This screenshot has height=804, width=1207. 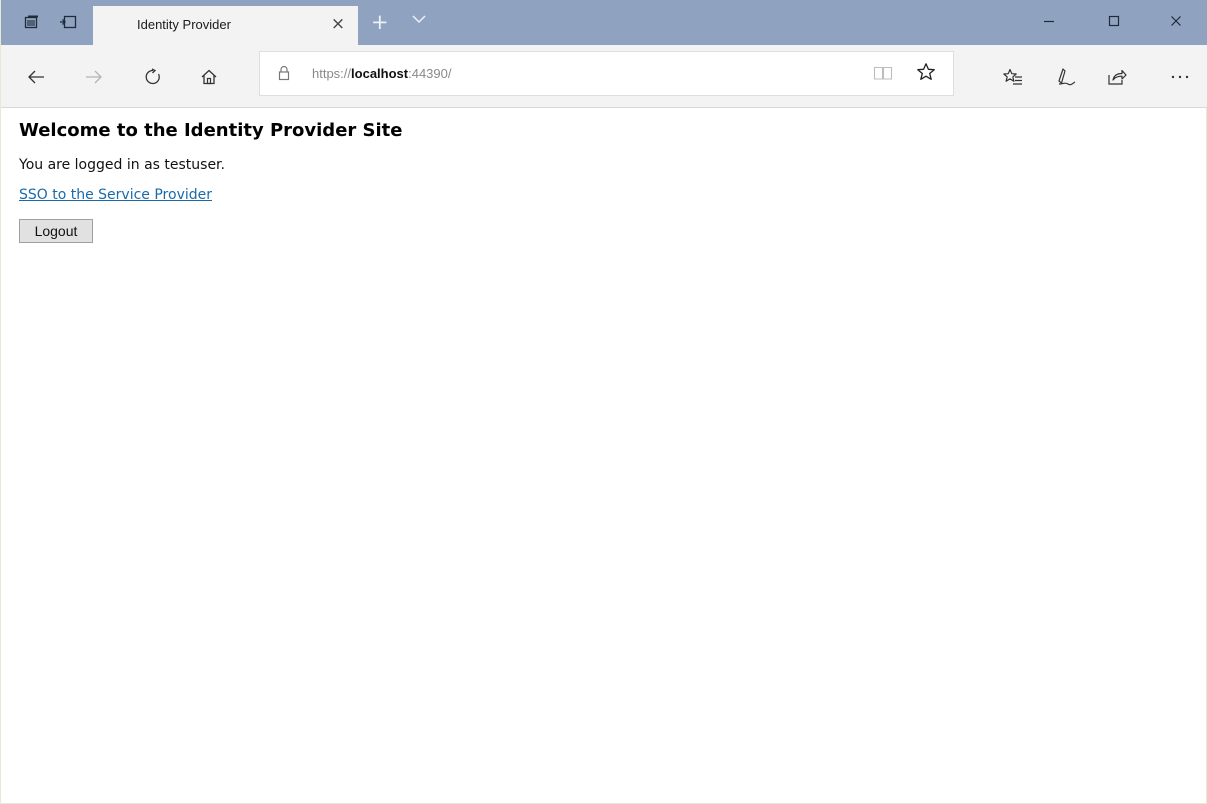 I want to click on favorite-star-icon, so click(x=926, y=74).